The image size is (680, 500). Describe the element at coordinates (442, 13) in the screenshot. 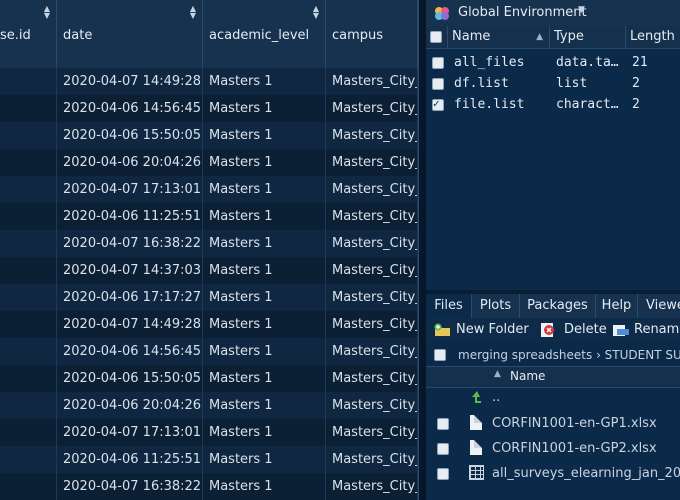

I see `r-environment-icon` at that location.